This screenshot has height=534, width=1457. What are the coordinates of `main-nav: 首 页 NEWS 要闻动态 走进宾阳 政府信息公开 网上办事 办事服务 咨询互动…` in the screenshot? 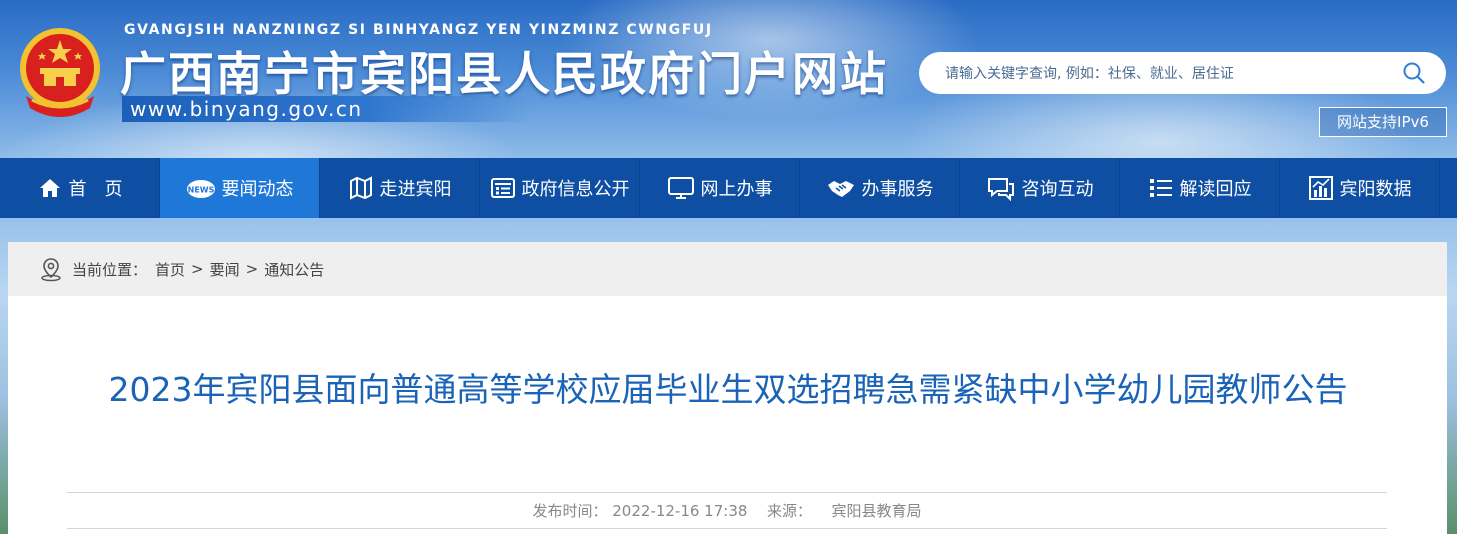 It's located at (728, 188).